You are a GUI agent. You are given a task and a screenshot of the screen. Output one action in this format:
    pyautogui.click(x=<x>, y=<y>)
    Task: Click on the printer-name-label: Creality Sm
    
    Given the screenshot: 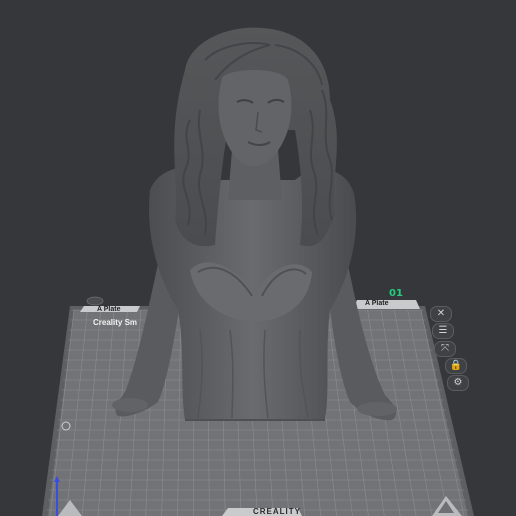 What is the action you would take?
    pyautogui.click(x=115, y=322)
    